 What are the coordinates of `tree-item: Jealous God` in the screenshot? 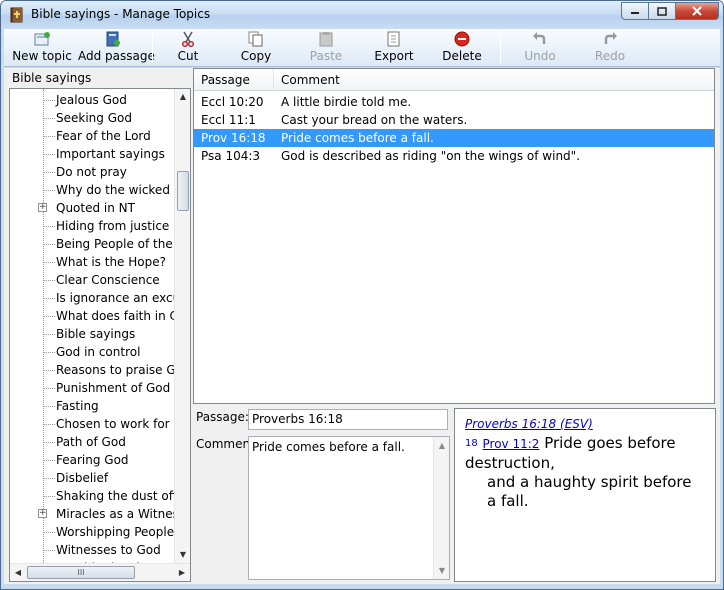 It's located at (93, 100).